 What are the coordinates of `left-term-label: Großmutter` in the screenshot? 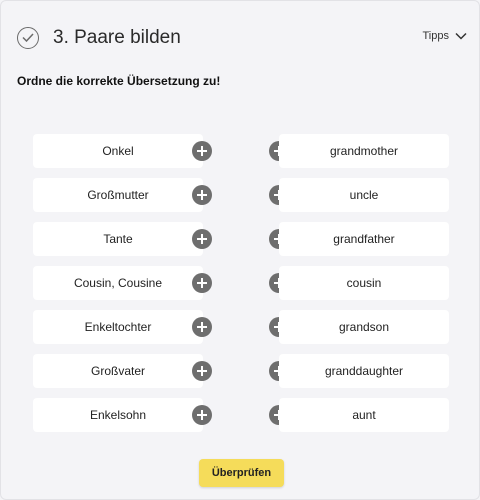 It's located at (118, 195).